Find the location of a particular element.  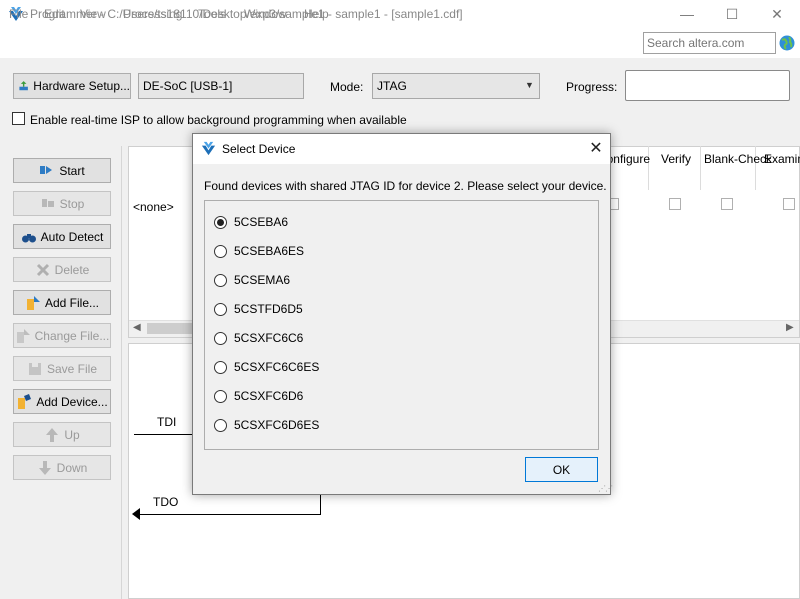

dialog-title: Select Device is located at coordinates (259, 149).